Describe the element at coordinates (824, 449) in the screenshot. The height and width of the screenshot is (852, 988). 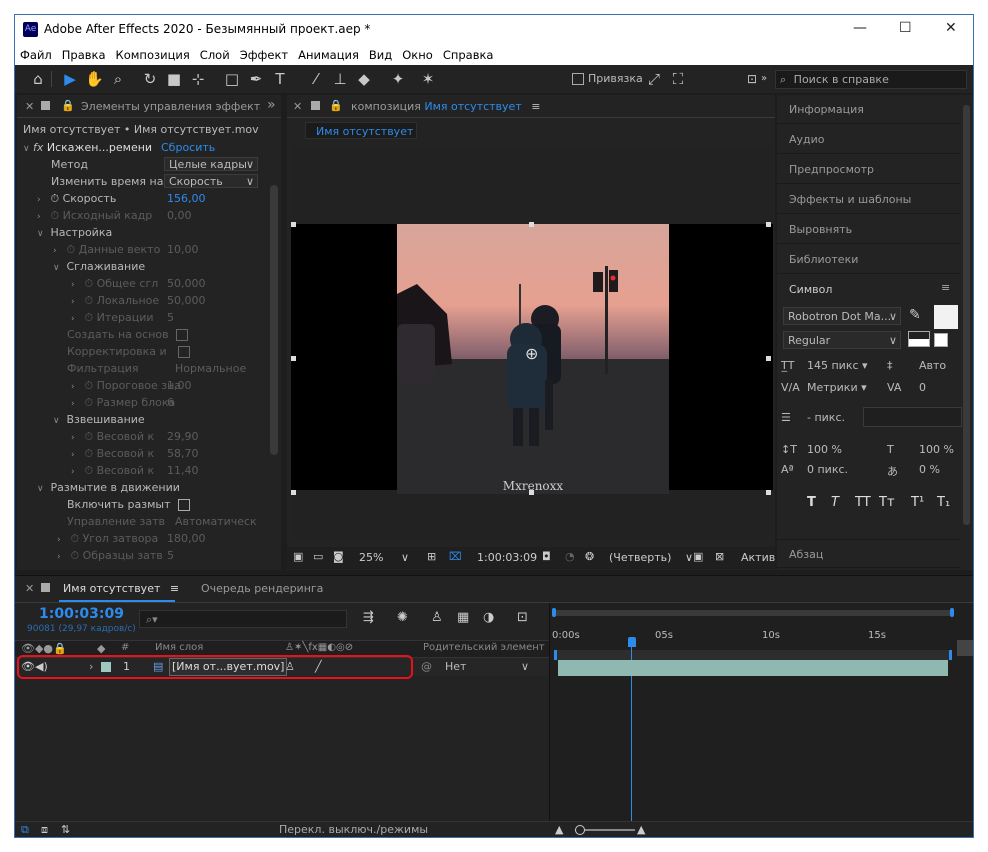
I see `vertical-scale-value: 100 %` at that location.